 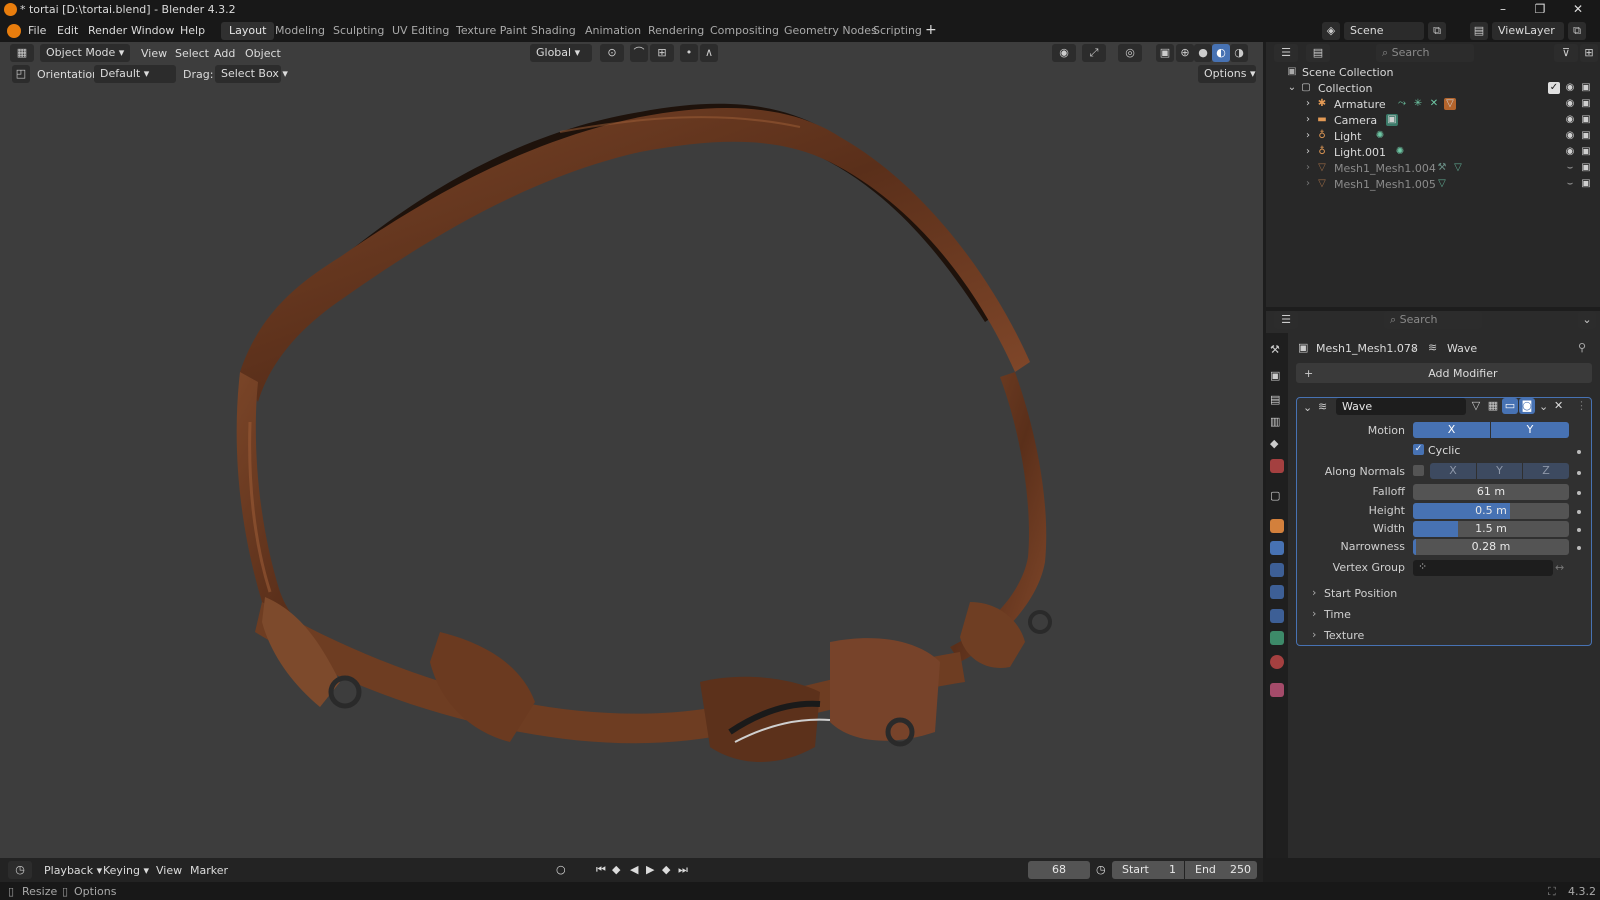 What do you see at coordinates (1503, 10) in the screenshot?
I see `minimize-icon: –` at bounding box center [1503, 10].